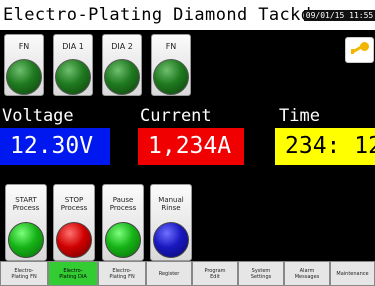  I want to click on indicator-label: DIA 1, so click(73, 46).